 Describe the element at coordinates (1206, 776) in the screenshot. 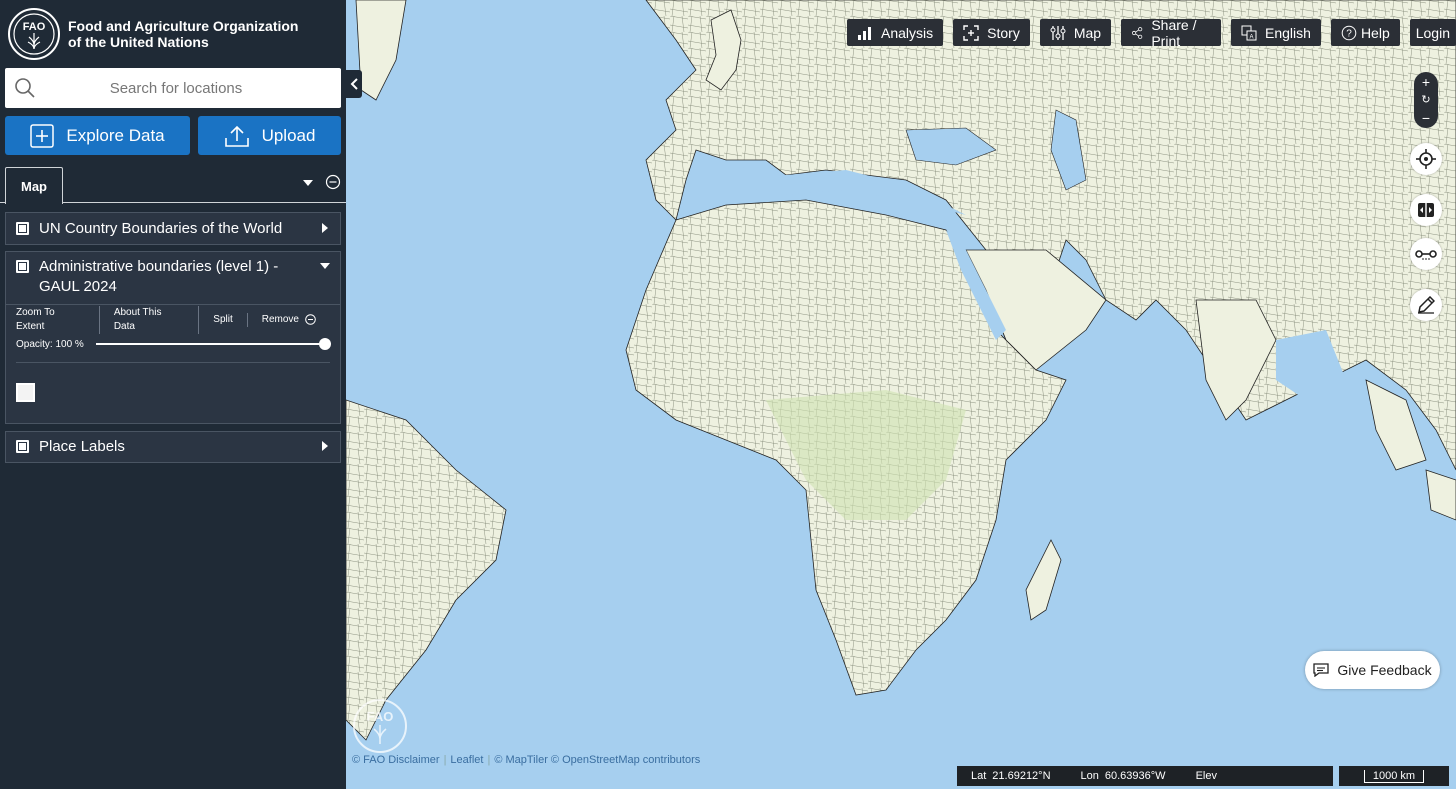

I see `elev-label: Elev` at that location.